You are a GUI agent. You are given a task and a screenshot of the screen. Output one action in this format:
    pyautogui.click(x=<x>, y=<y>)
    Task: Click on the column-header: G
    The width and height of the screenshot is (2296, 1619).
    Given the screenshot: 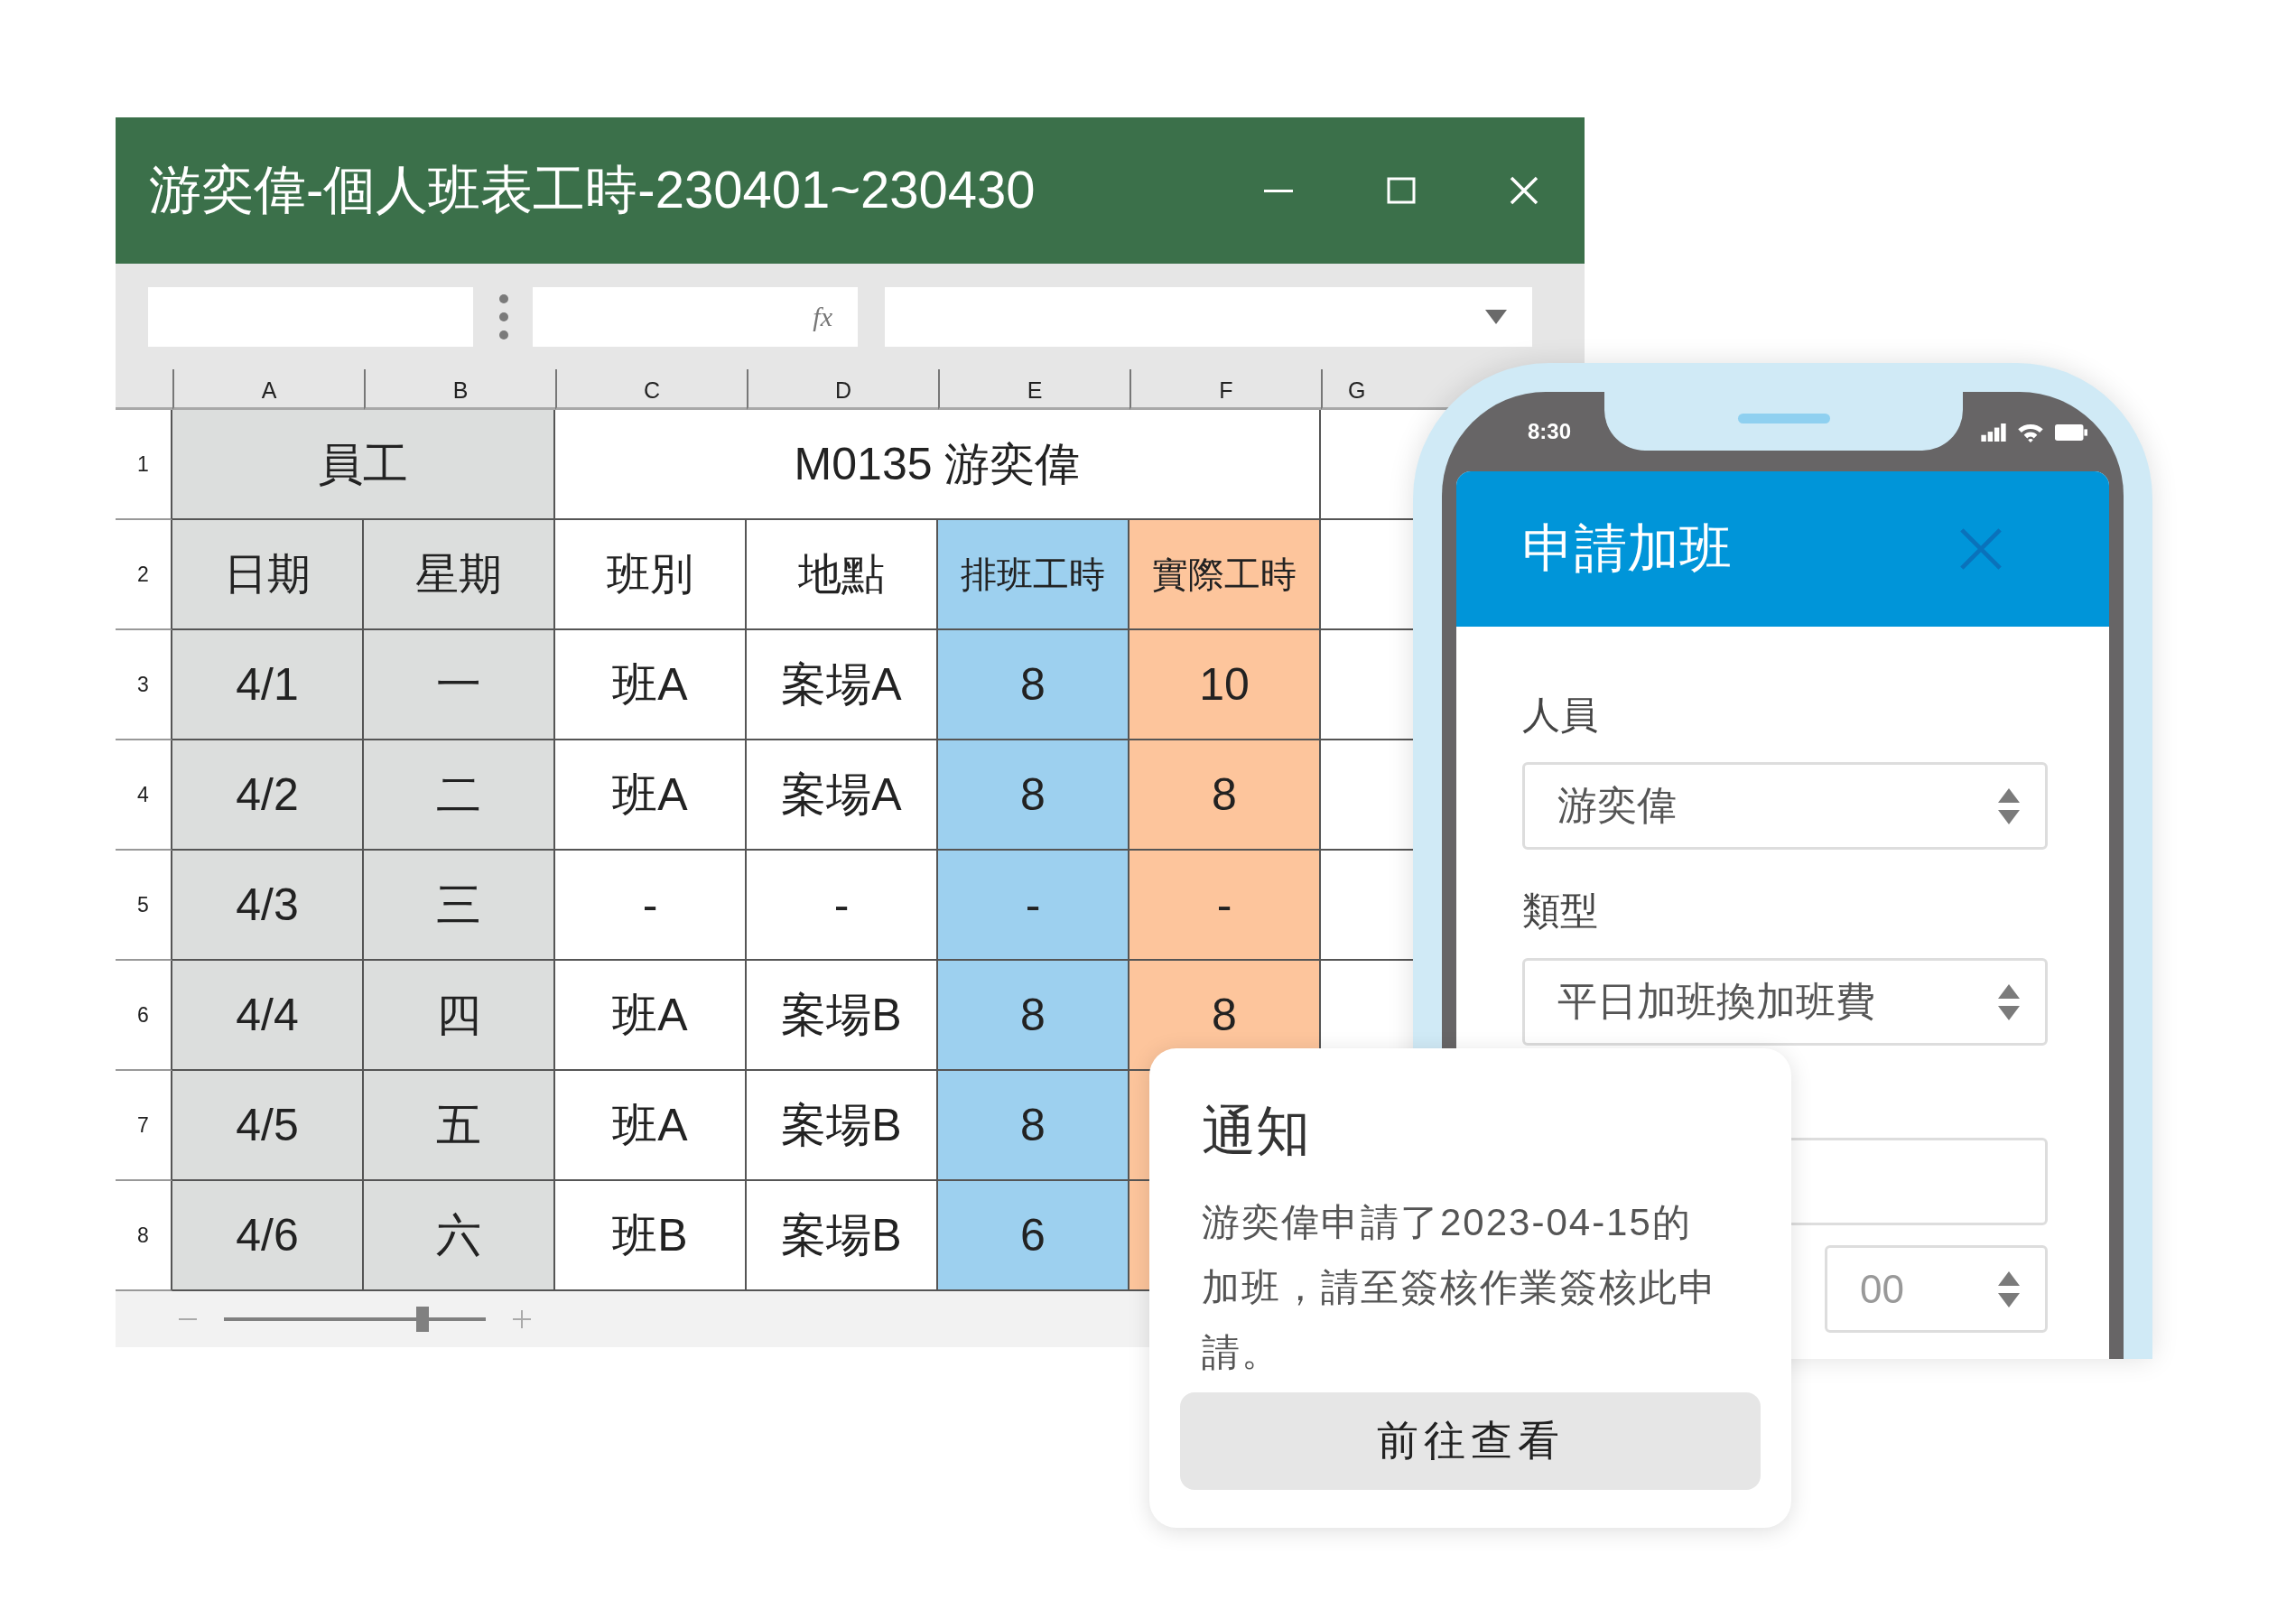 What is the action you would take?
    pyautogui.click(x=1357, y=390)
    